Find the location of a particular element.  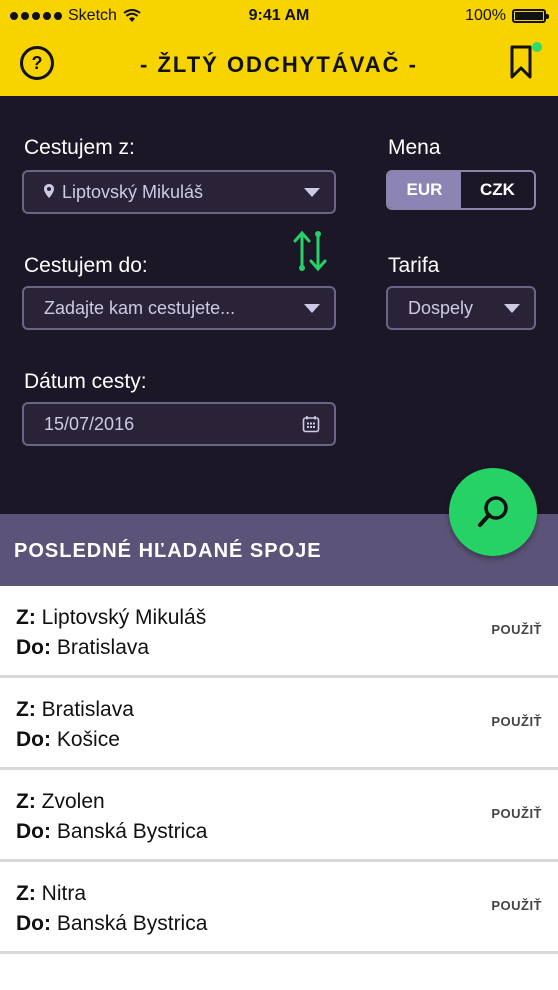

tariff-value: Dospely is located at coordinates (441, 307).